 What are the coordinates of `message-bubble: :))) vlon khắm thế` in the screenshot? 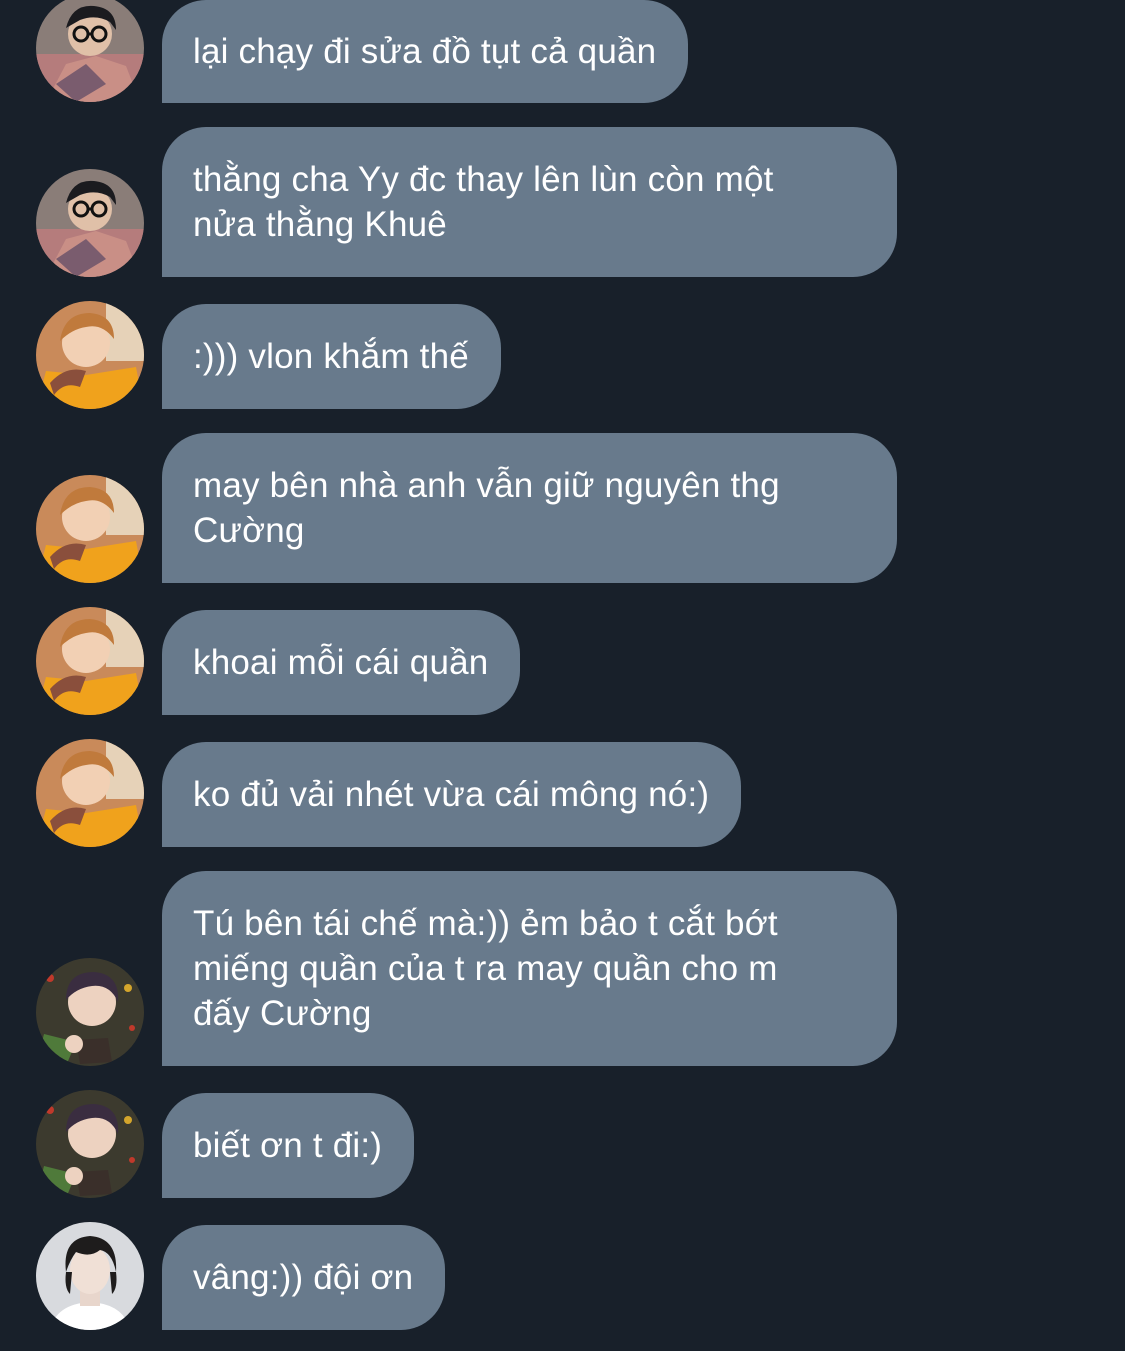 It's located at (331, 356).